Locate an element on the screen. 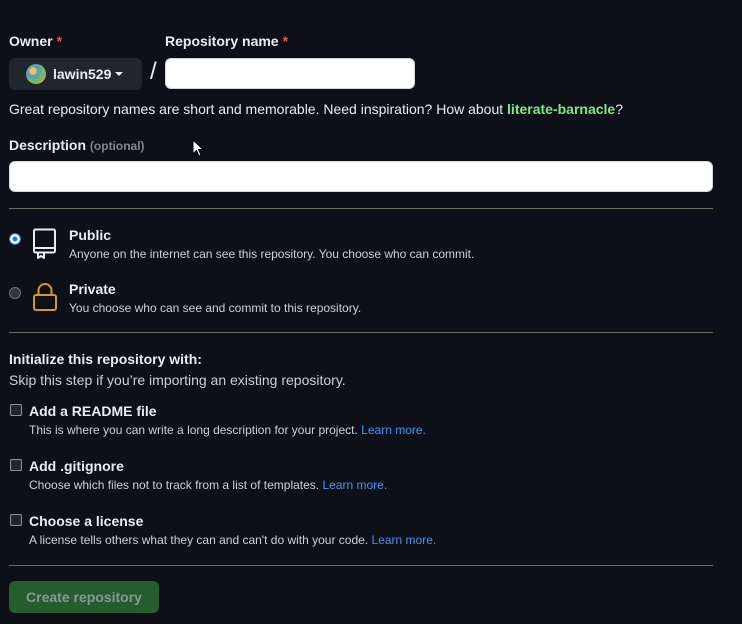 The image size is (742, 624). create-repository-button: Create repository is located at coordinates (84, 597).